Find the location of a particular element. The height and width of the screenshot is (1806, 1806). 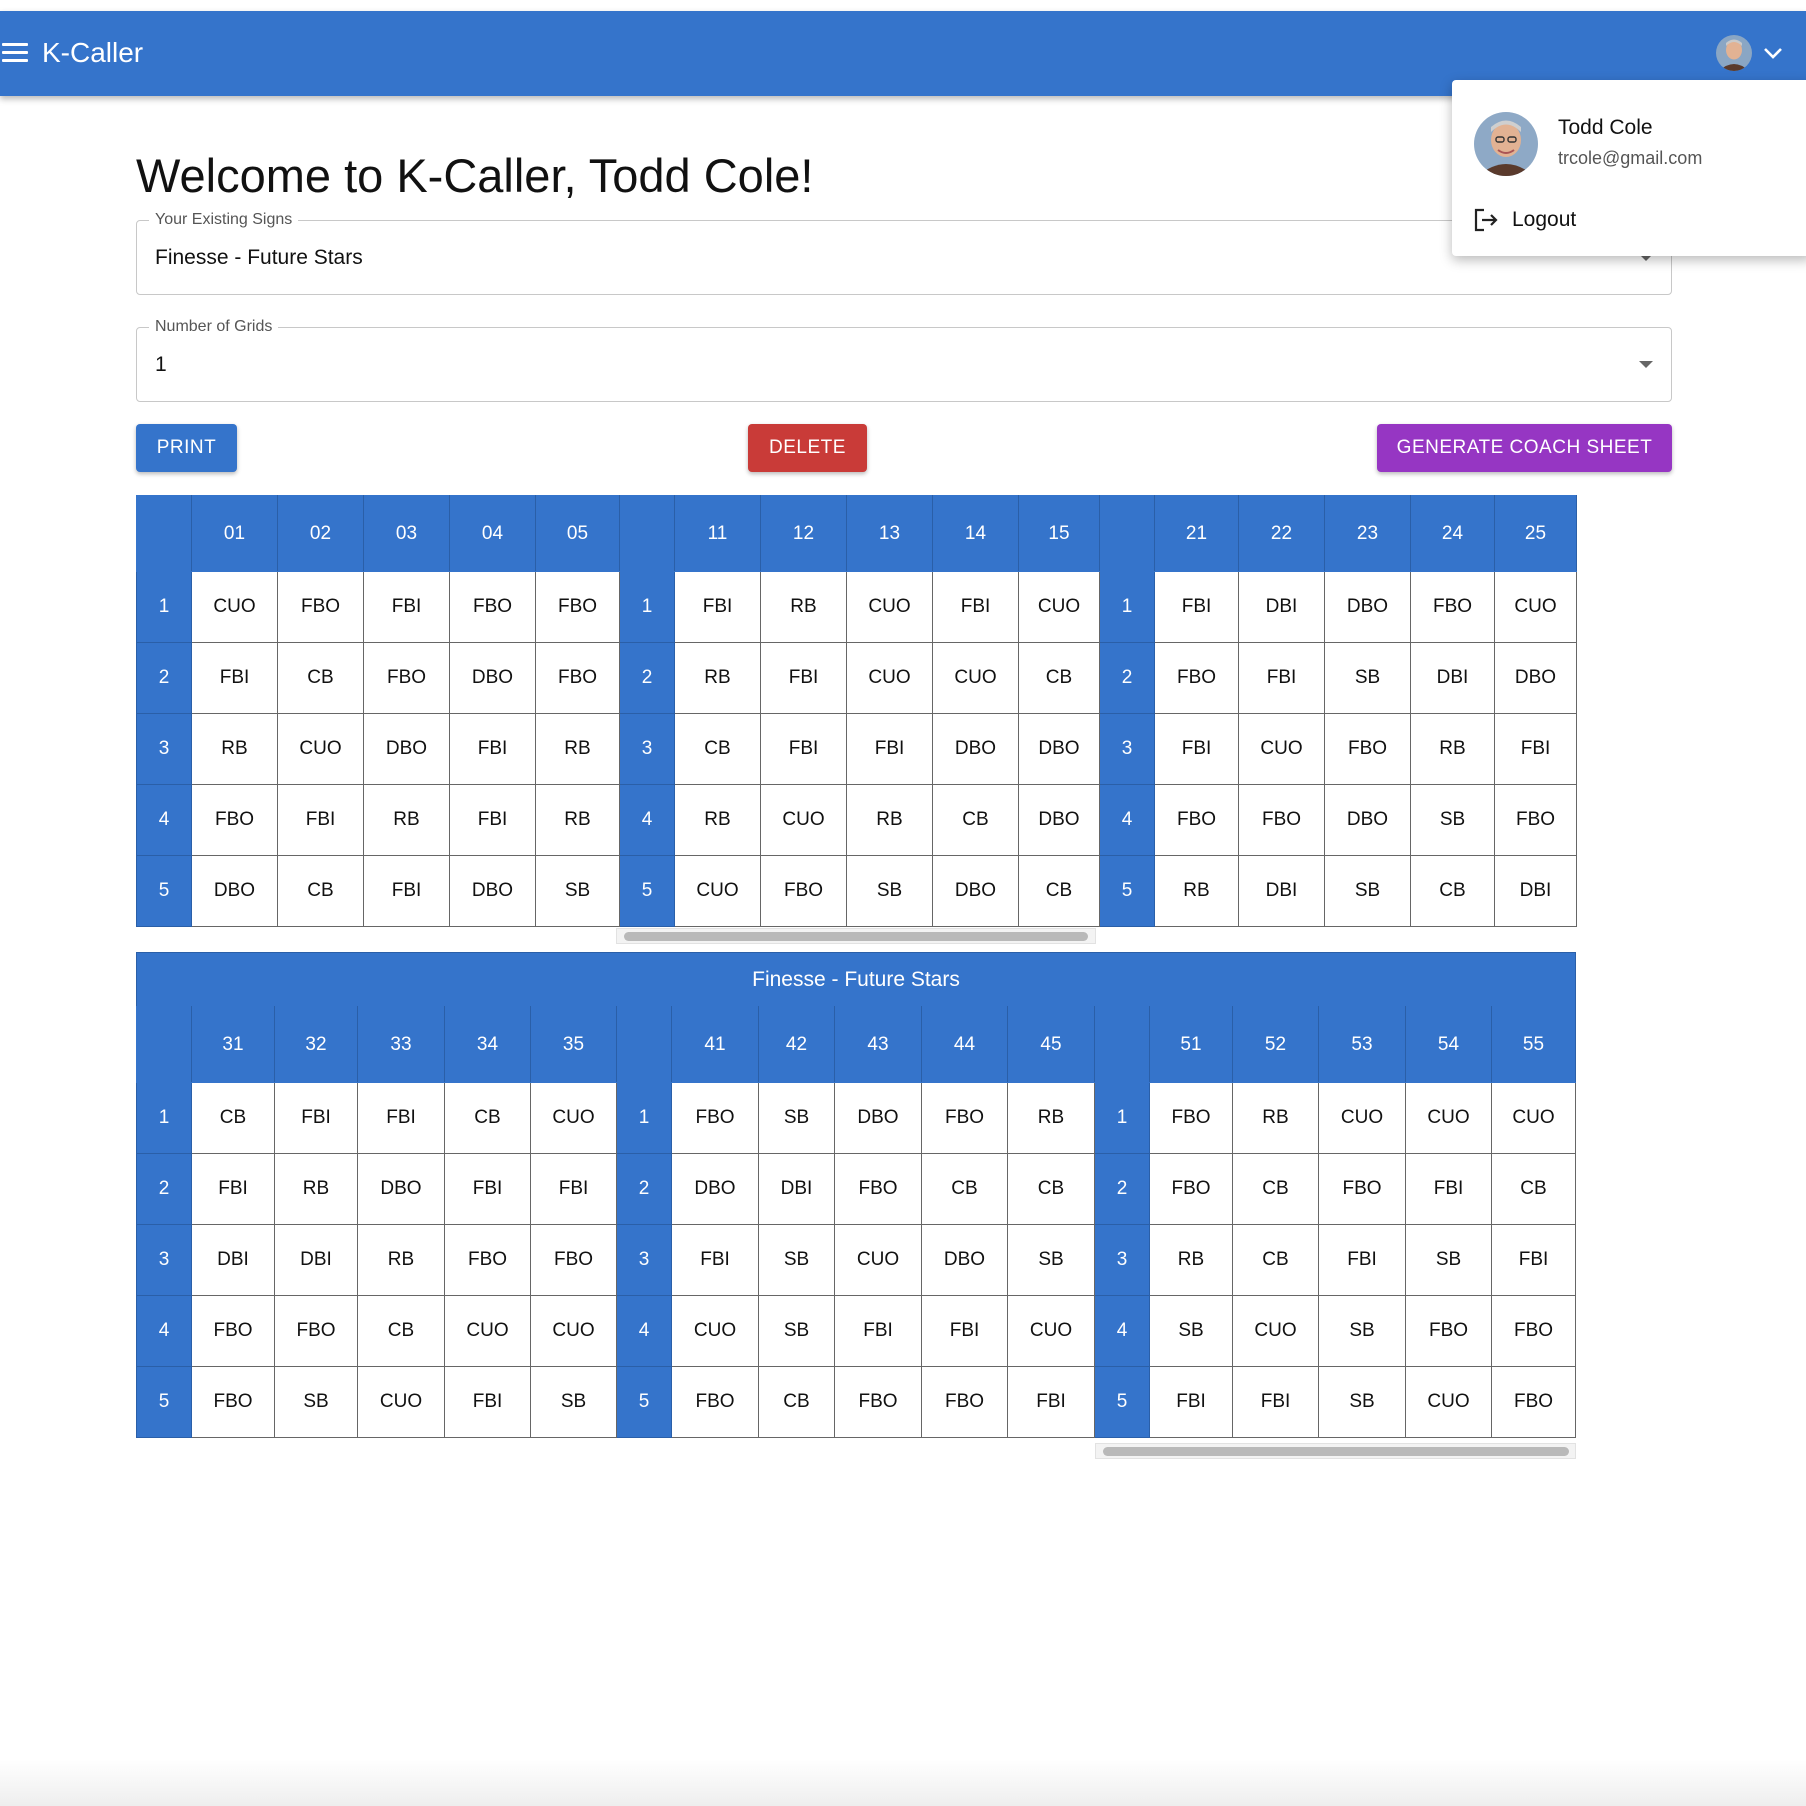

print-button: PRINT is located at coordinates (186, 448).